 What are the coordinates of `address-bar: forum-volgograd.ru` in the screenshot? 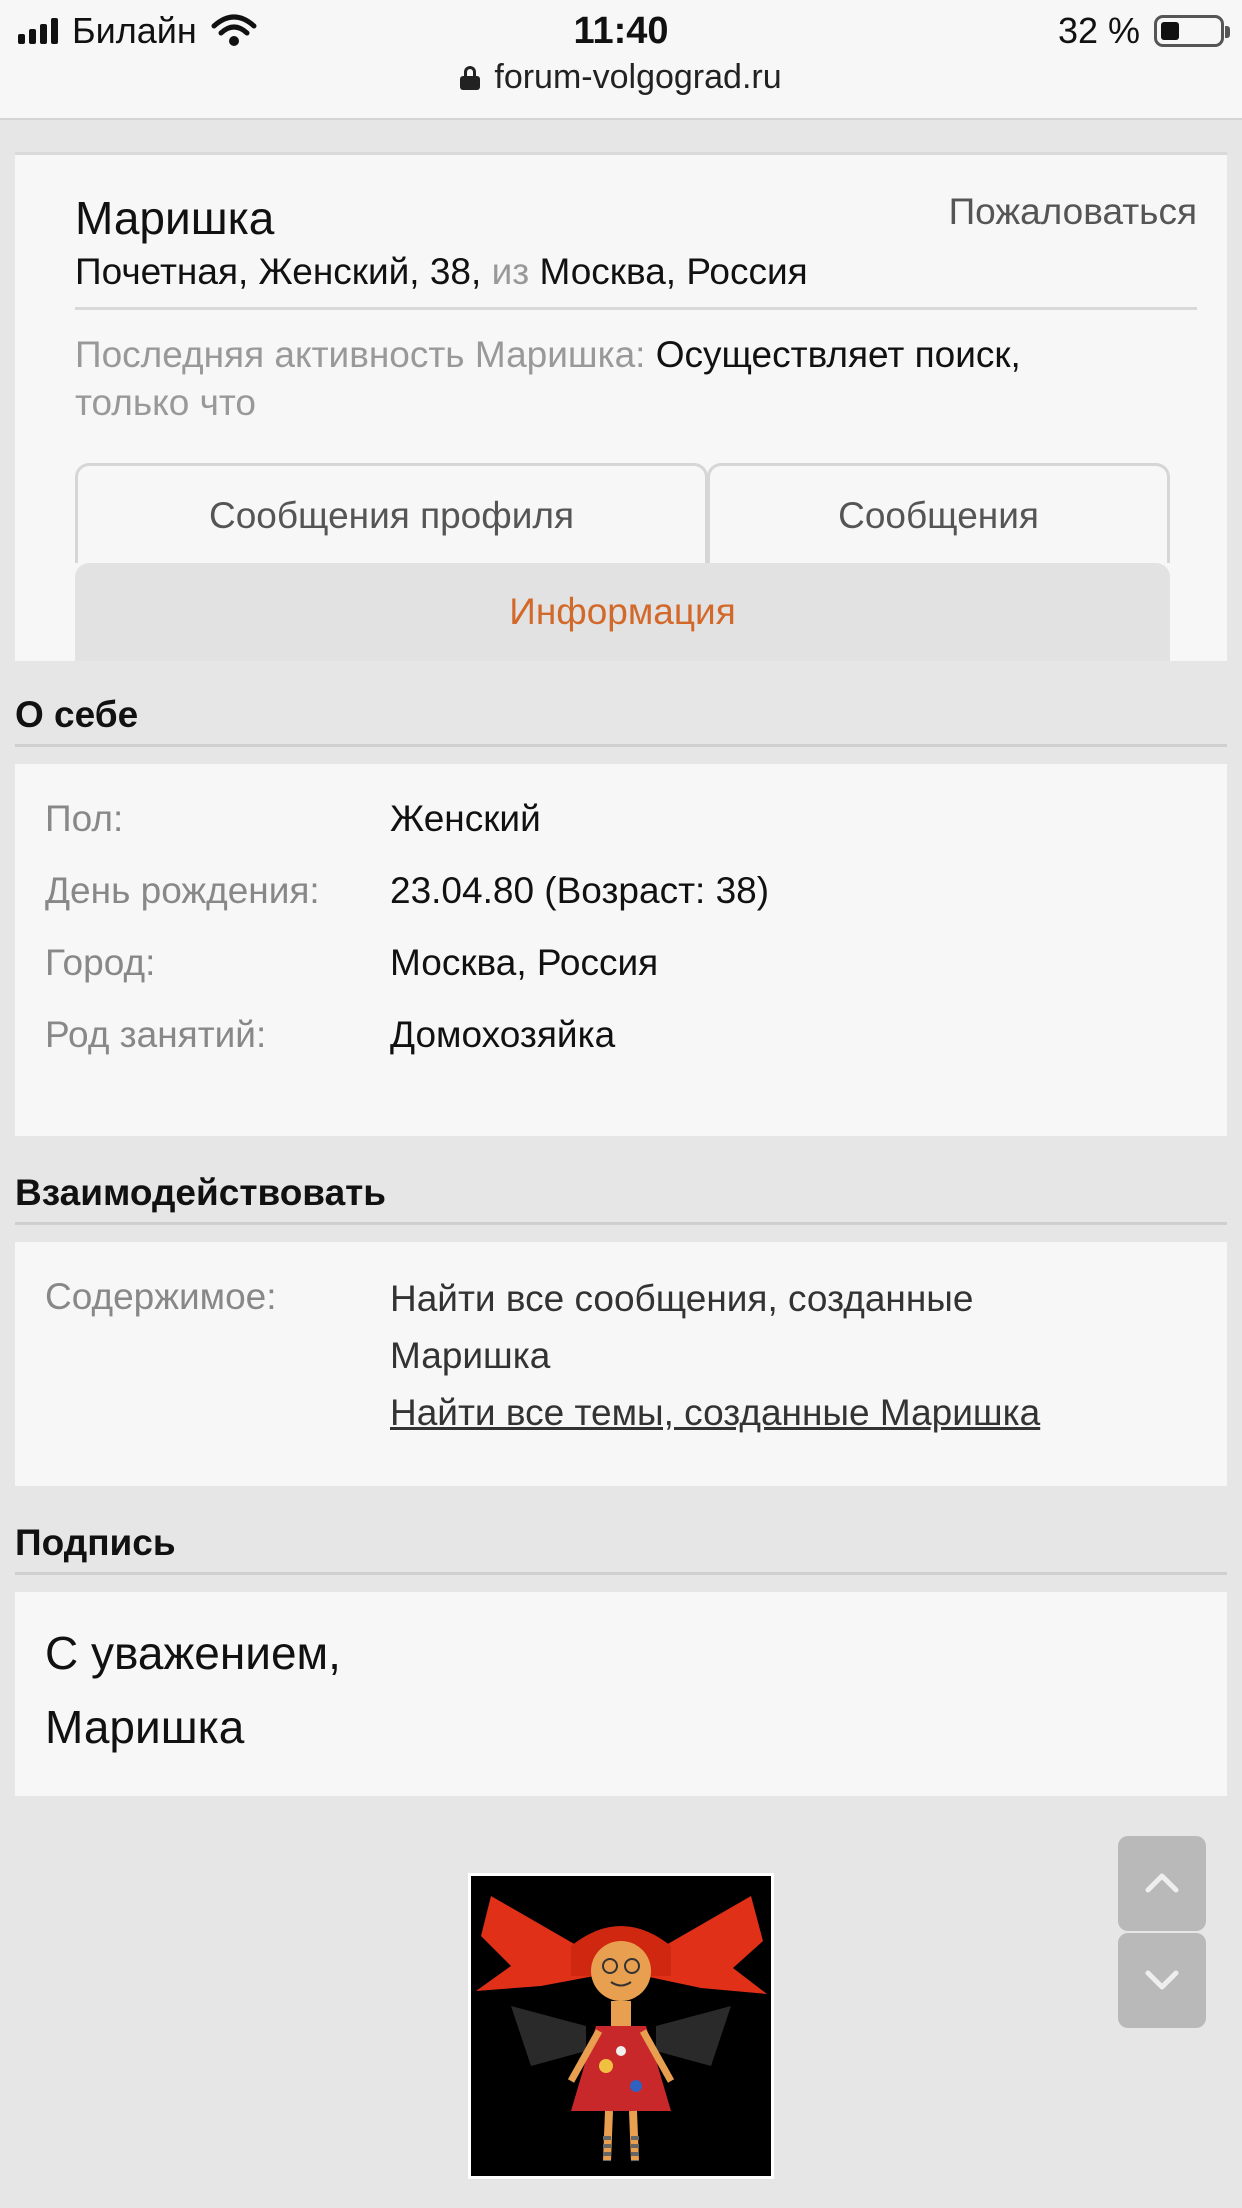 It's located at (621, 77).